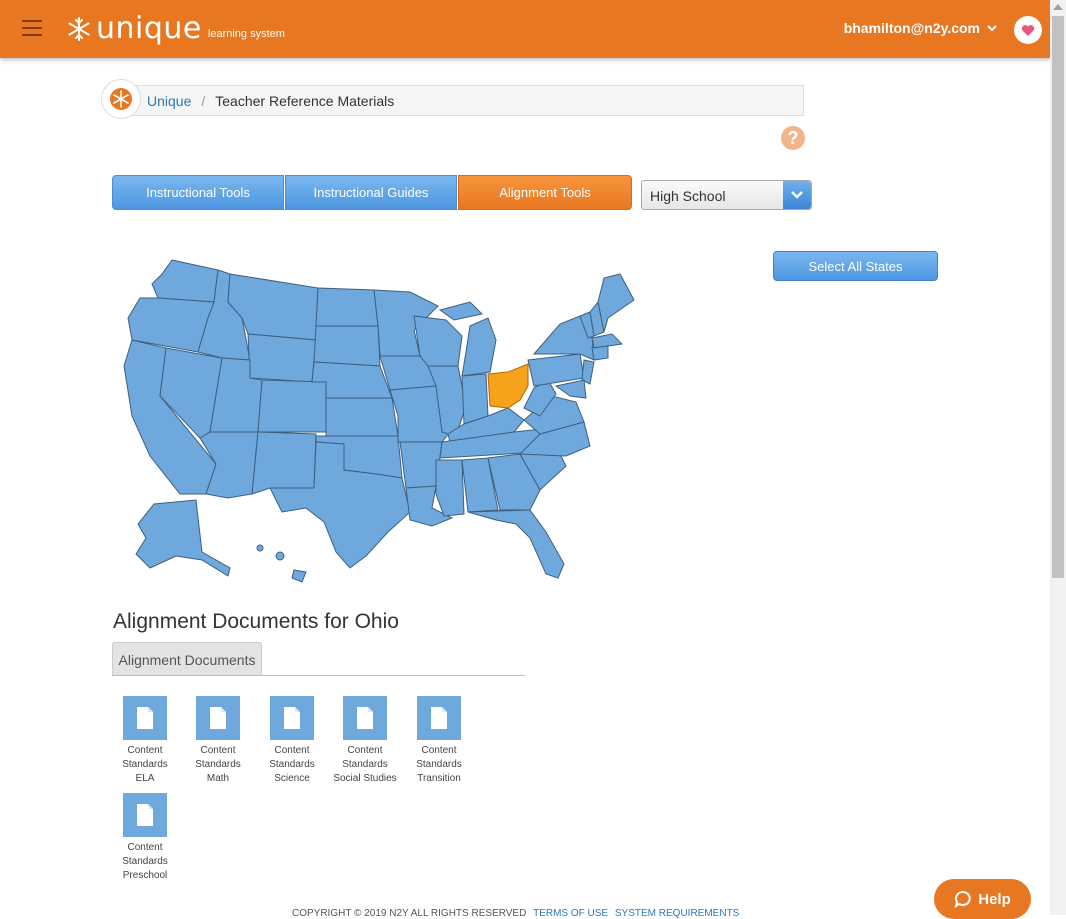 The width and height of the screenshot is (1066, 919). What do you see at coordinates (183, 538) in the screenshot?
I see `state-alaska` at bounding box center [183, 538].